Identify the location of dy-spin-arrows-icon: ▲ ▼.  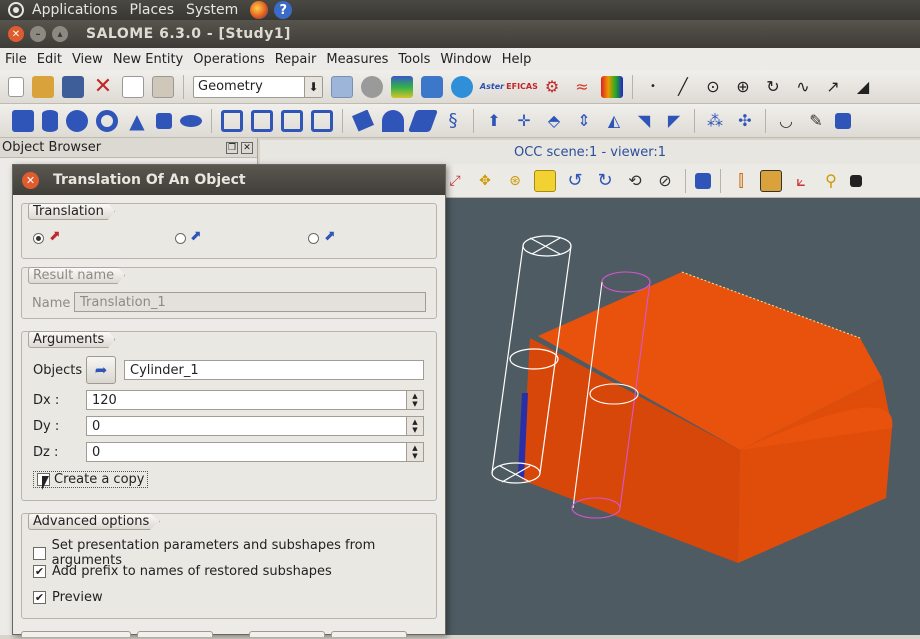
(414, 426).